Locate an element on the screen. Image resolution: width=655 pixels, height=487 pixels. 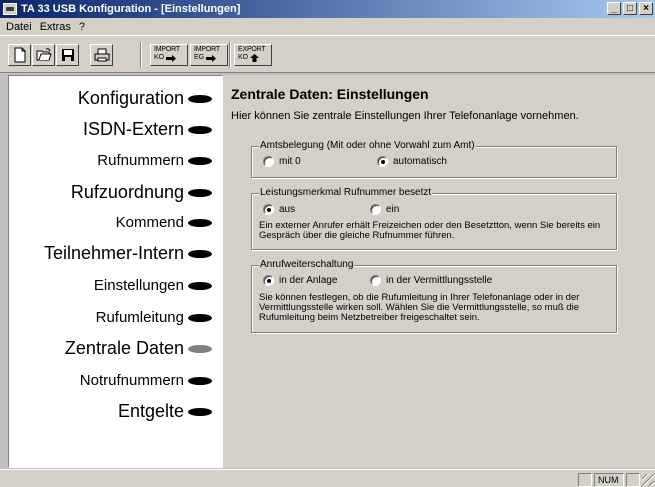
new-document-icon is located at coordinates (19, 55).